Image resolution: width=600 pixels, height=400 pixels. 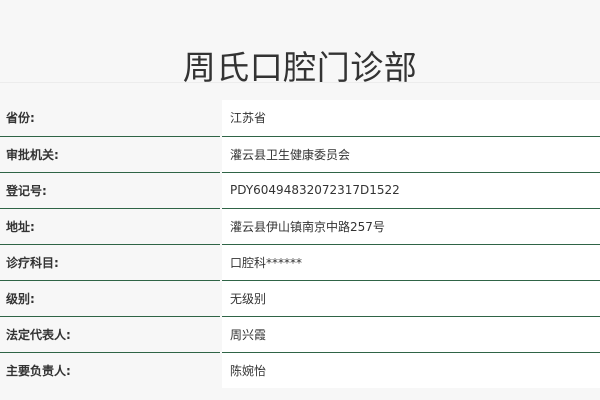 I want to click on address-label: 地址:, so click(x=111, y=226).